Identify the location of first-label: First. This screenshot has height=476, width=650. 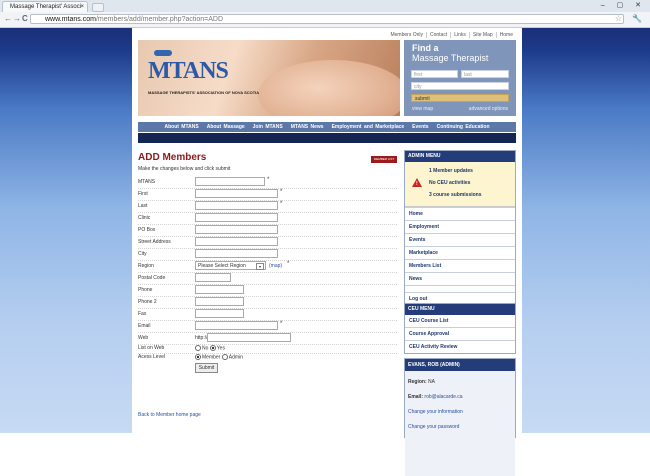
(143, 194).